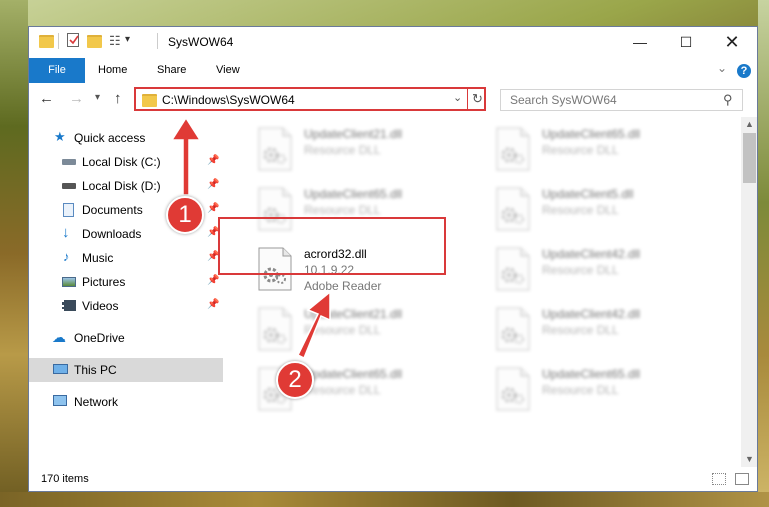  What do you see at coordinates (749, 459) in the screenshot?
I see `scroll-down-icon: ▼` at bounding box center [749, 459].